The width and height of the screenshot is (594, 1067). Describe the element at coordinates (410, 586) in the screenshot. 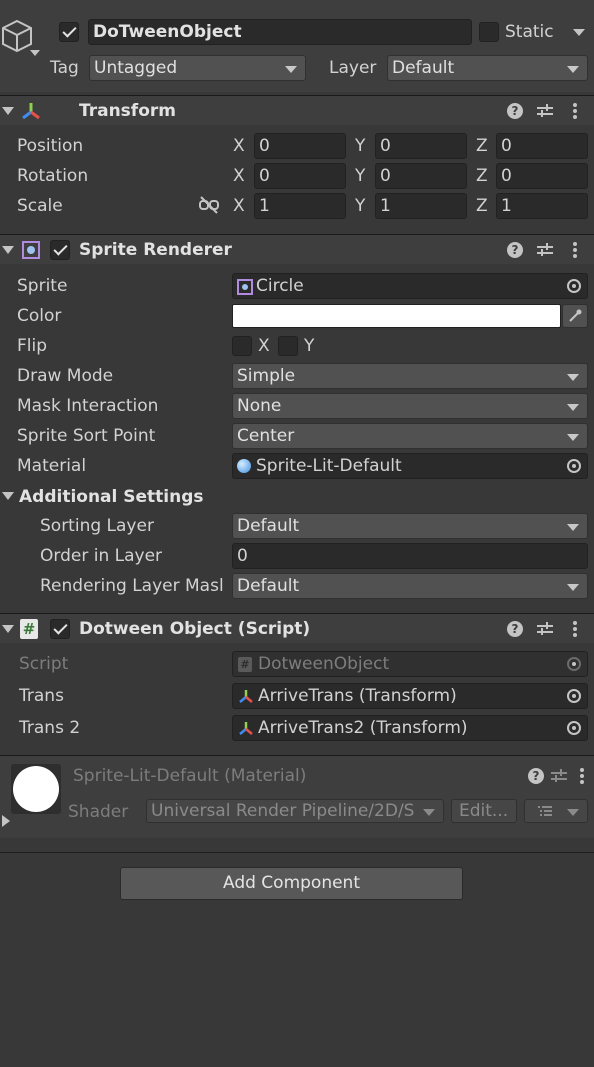

I see `rendering-layer-mask-dropdown: Default` at that location.